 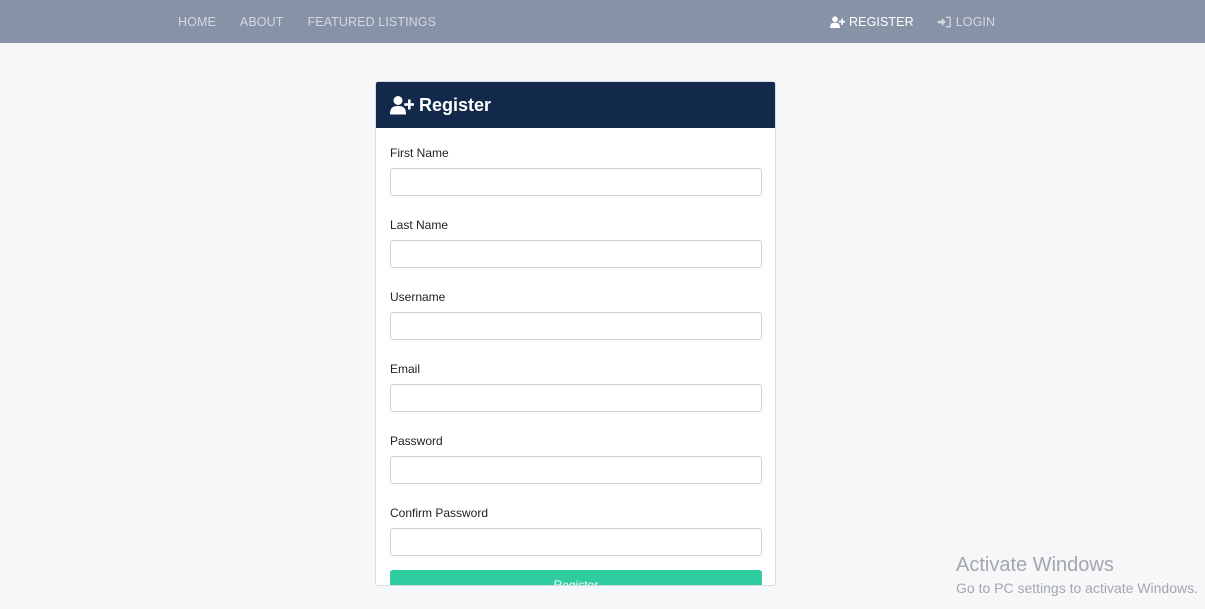 What do you see at coordinates (576, 577) in the screenshot?
I see `register-submit-button: Register` at bounding box center [576, 577].